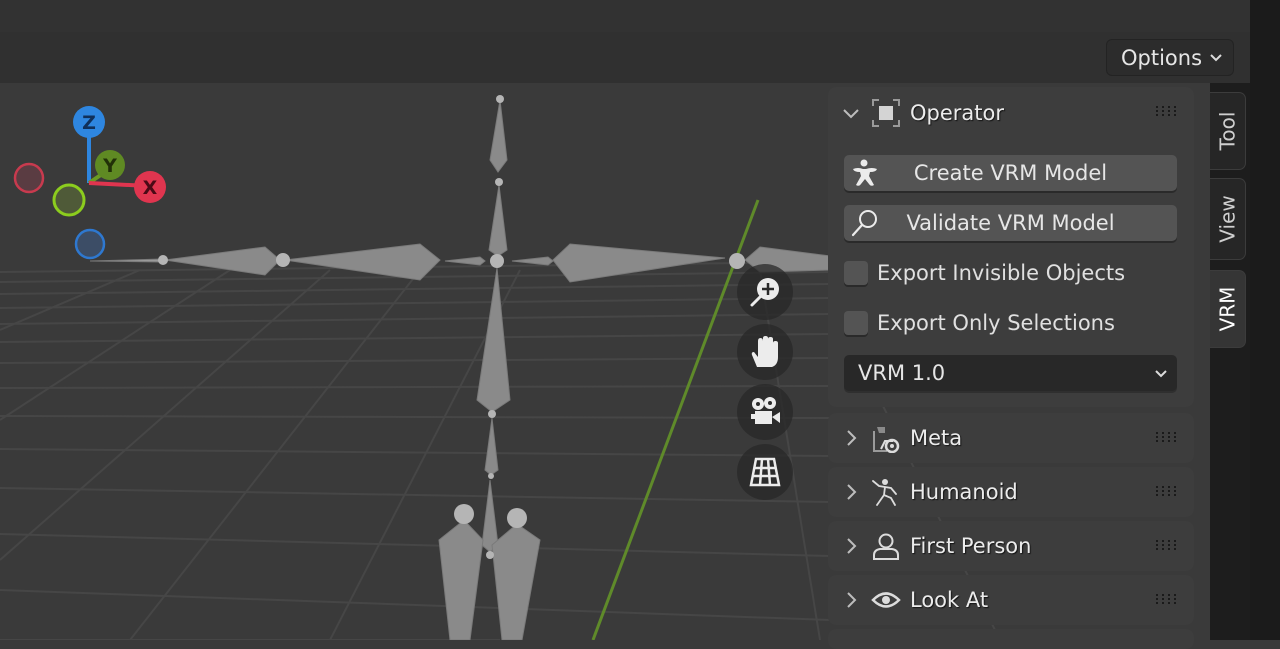  Describe the element at coordinates (100, 185) in the screenshot. I see `orientation-gizmo: Z Y X` at that location.